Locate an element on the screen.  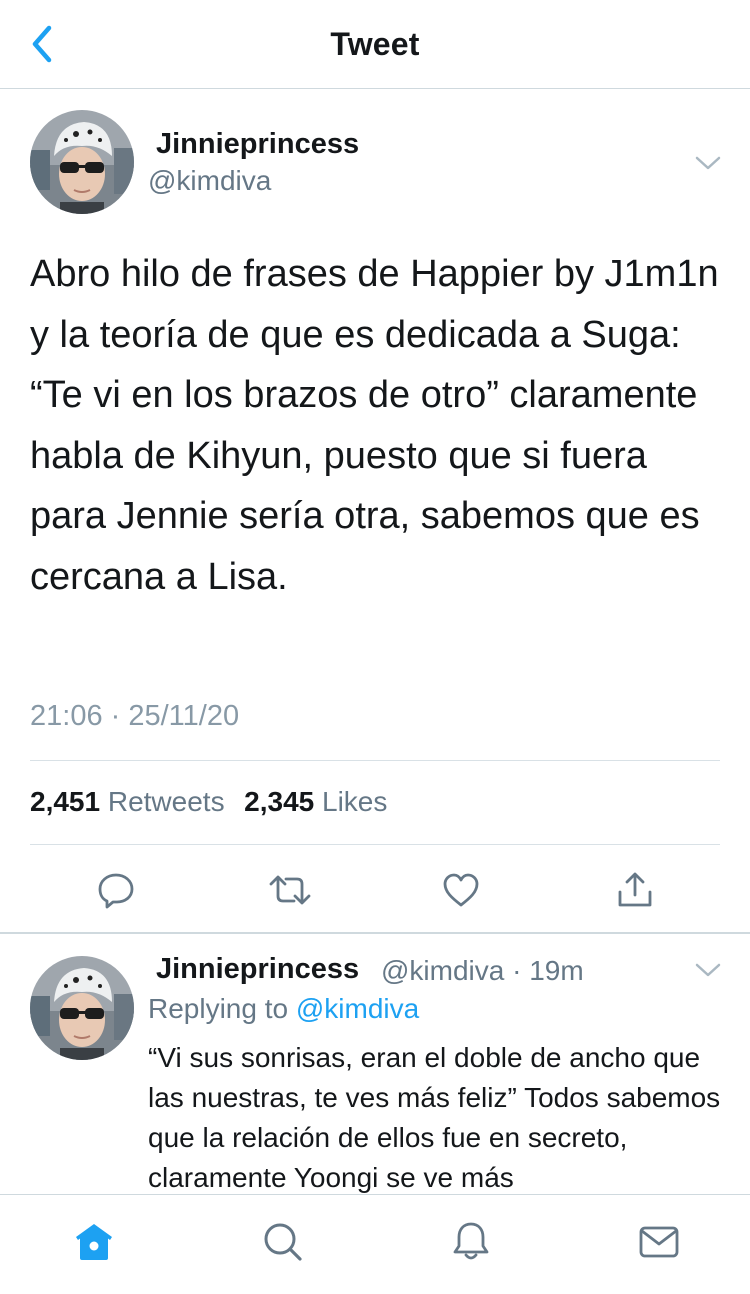
like-button is located at coordinates (461, 890).